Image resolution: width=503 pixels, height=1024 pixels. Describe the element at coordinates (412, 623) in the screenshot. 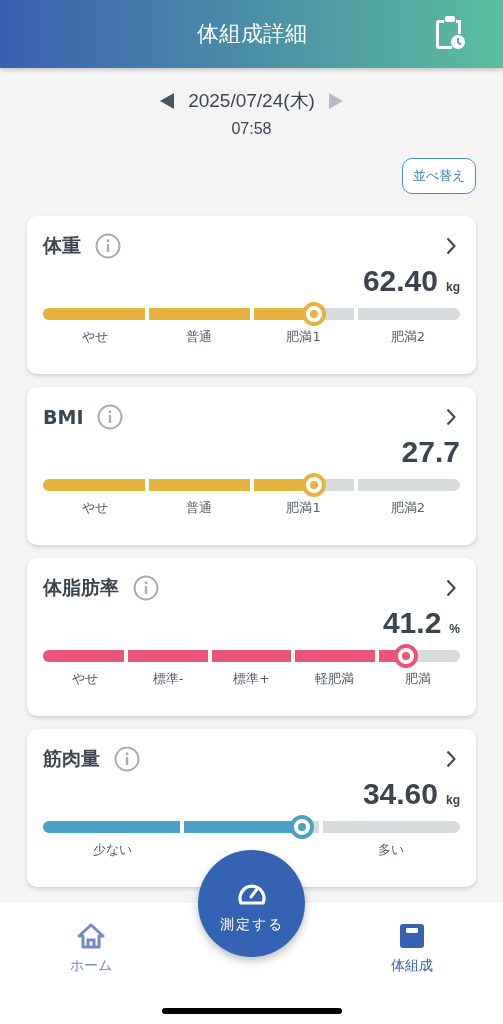

I see `metric-value: 41.2` at that location.